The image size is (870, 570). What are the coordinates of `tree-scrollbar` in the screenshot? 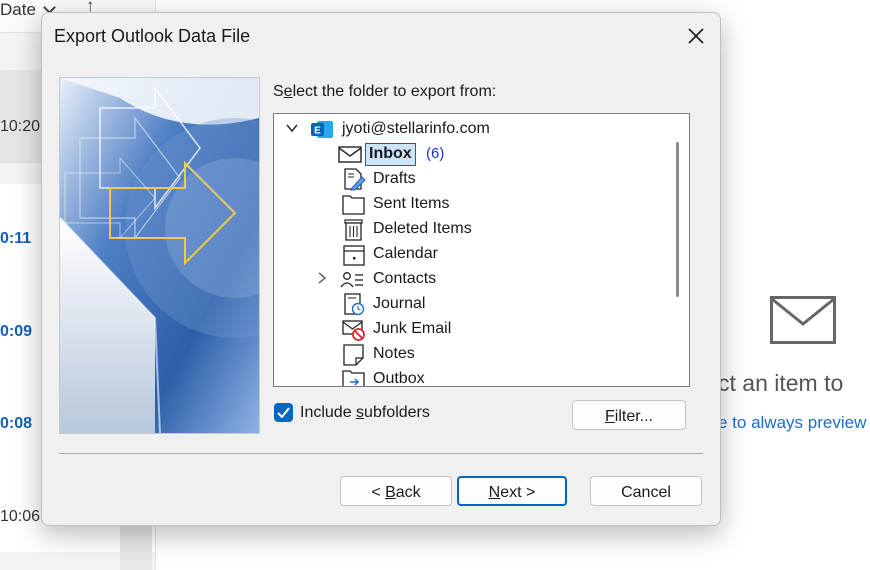 It's located at (677, 219).